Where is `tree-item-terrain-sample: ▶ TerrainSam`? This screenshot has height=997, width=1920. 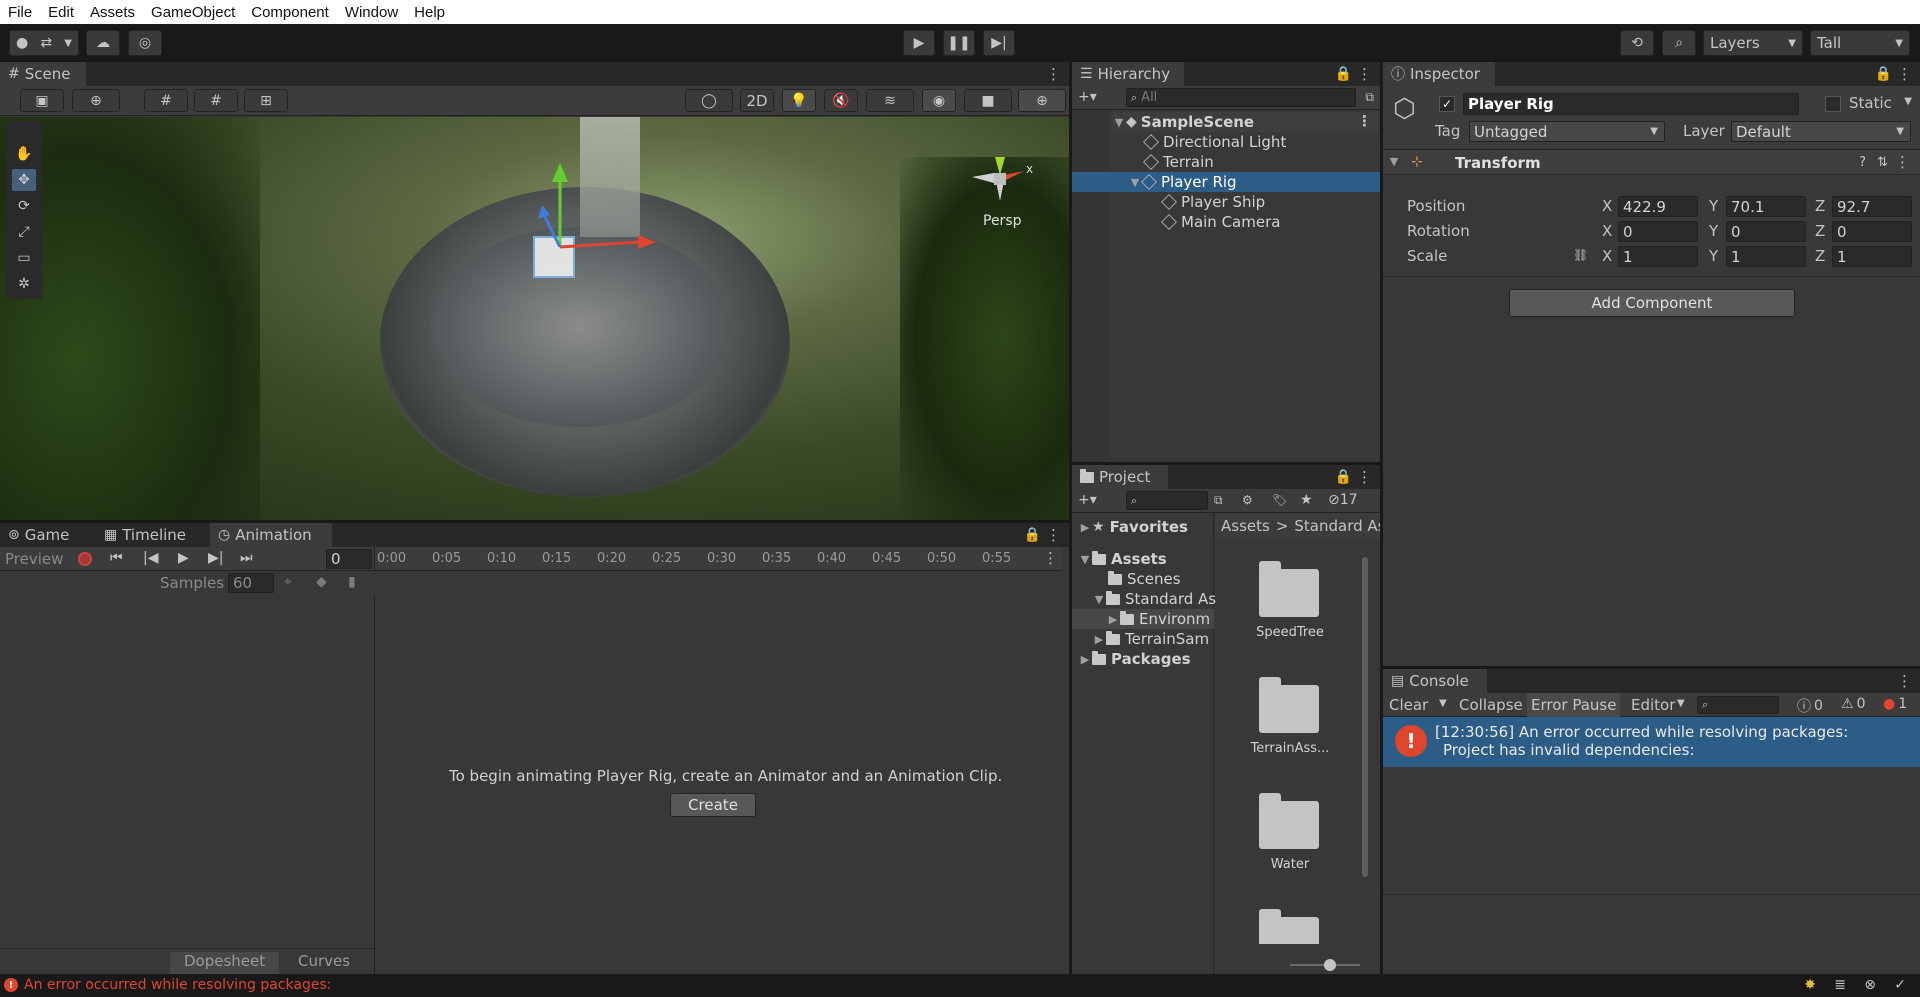 tree-item-terrain-sample: ▶ TerrainSam is located at coordinates (1150, 639).